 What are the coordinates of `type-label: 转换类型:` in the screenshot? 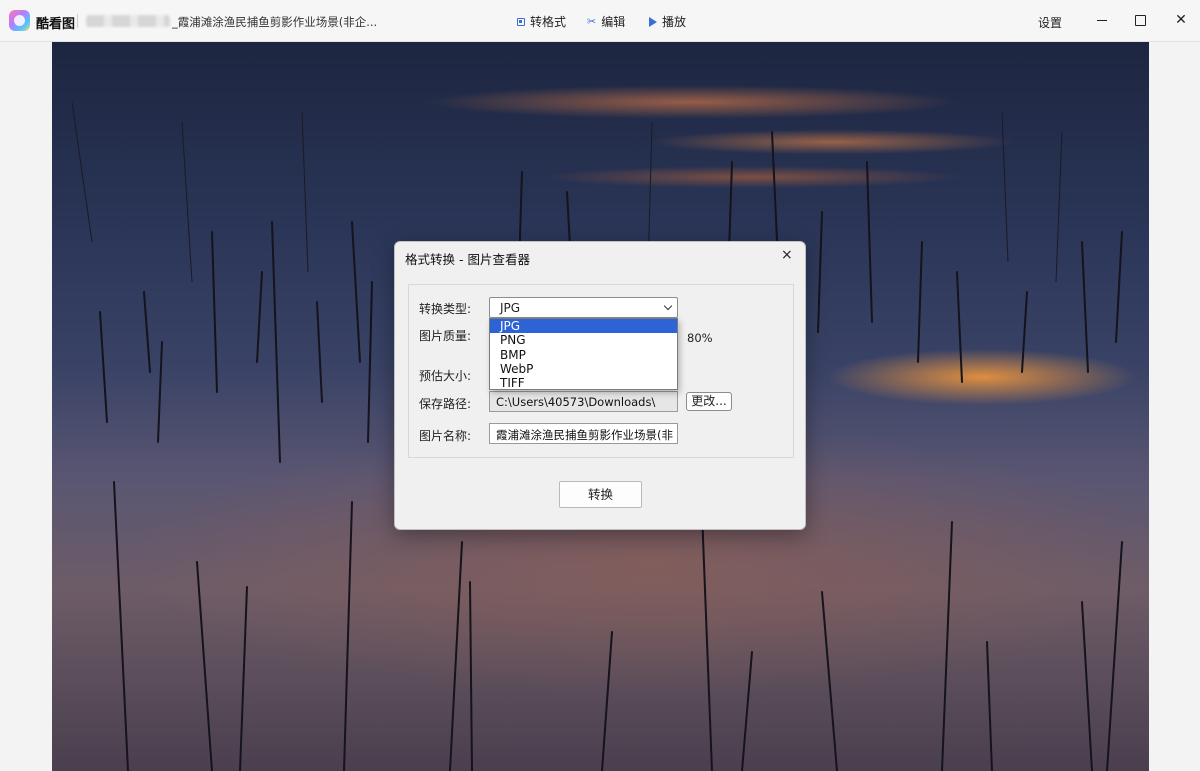 It's located at (445, 309).